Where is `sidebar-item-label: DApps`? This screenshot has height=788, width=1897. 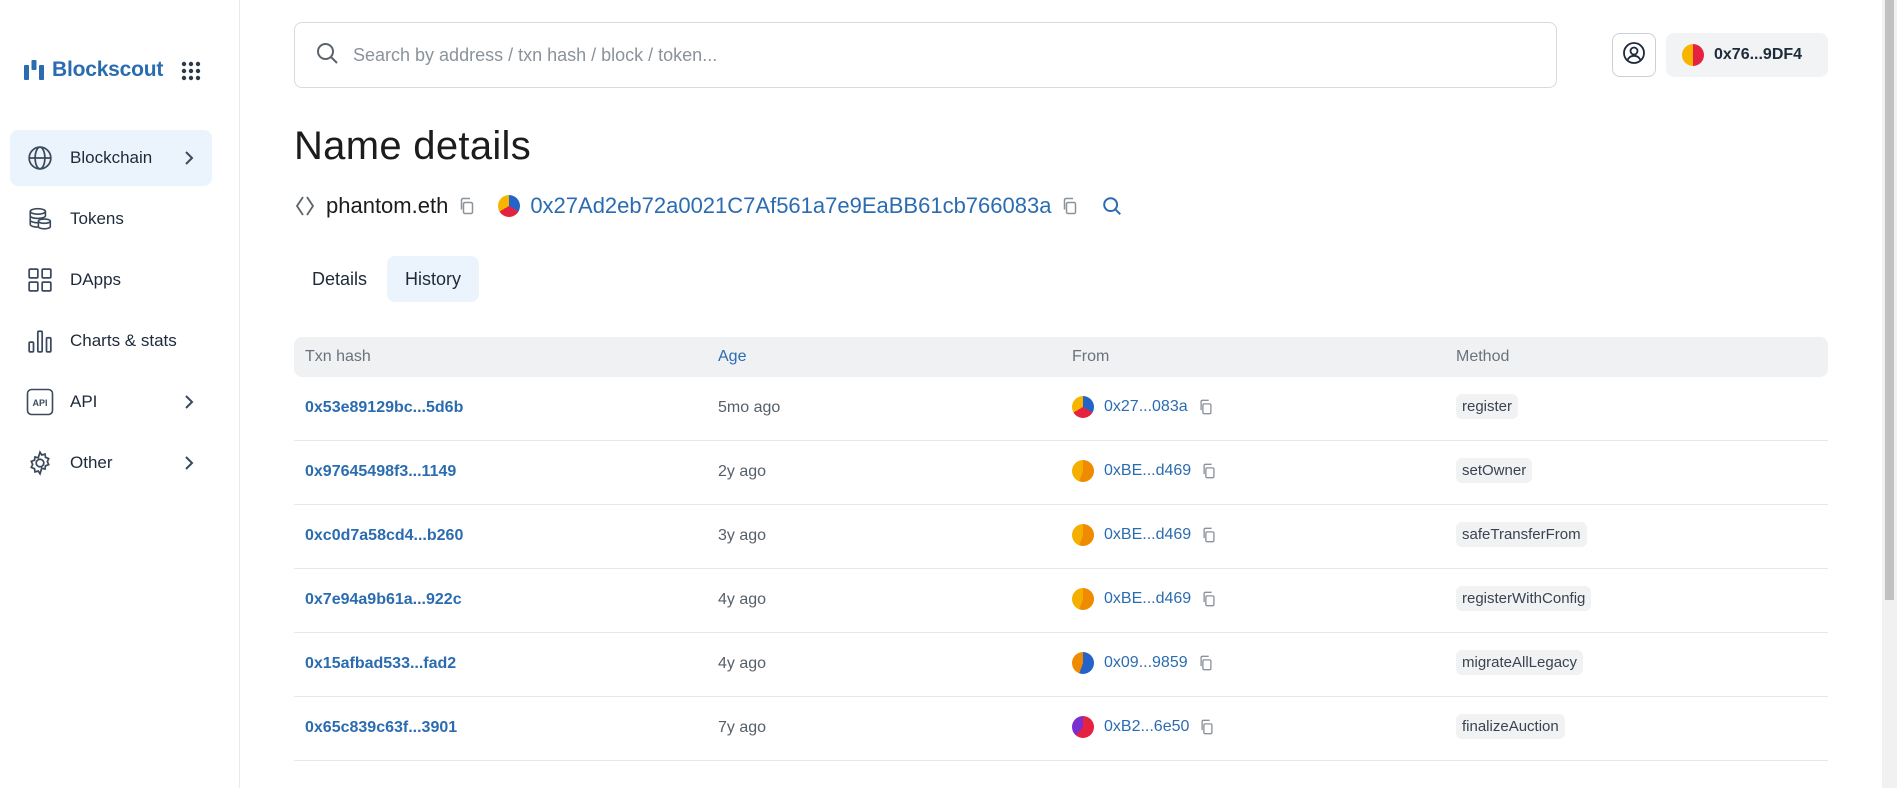 sidebar-item-label: DApps is located at coordinates (96, 279).